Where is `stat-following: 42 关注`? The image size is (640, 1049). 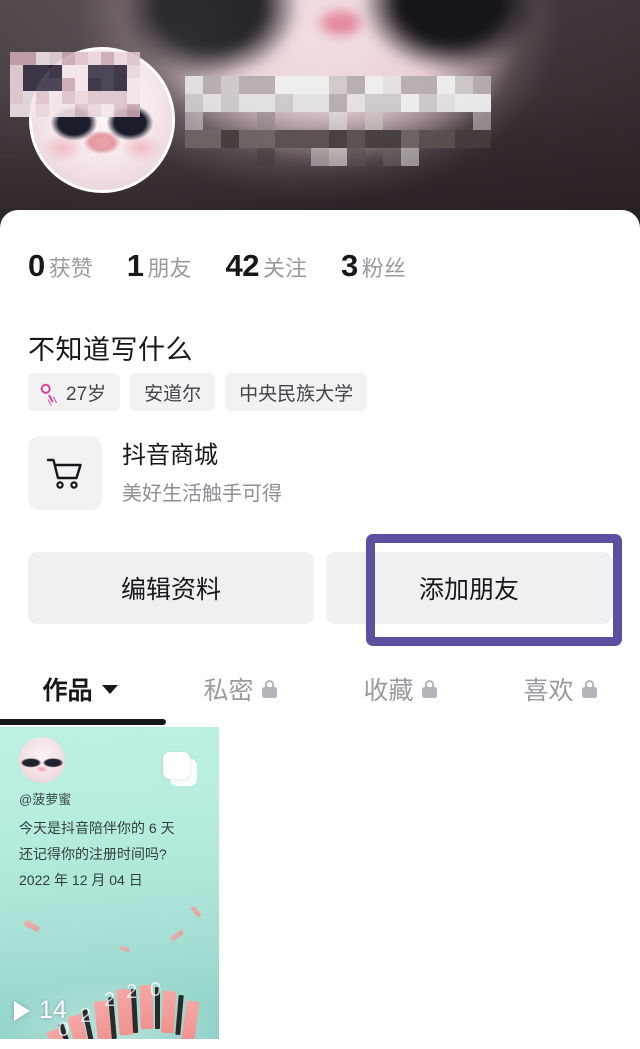 stat-following: 42 关注 is located at coordinates (267, 266).